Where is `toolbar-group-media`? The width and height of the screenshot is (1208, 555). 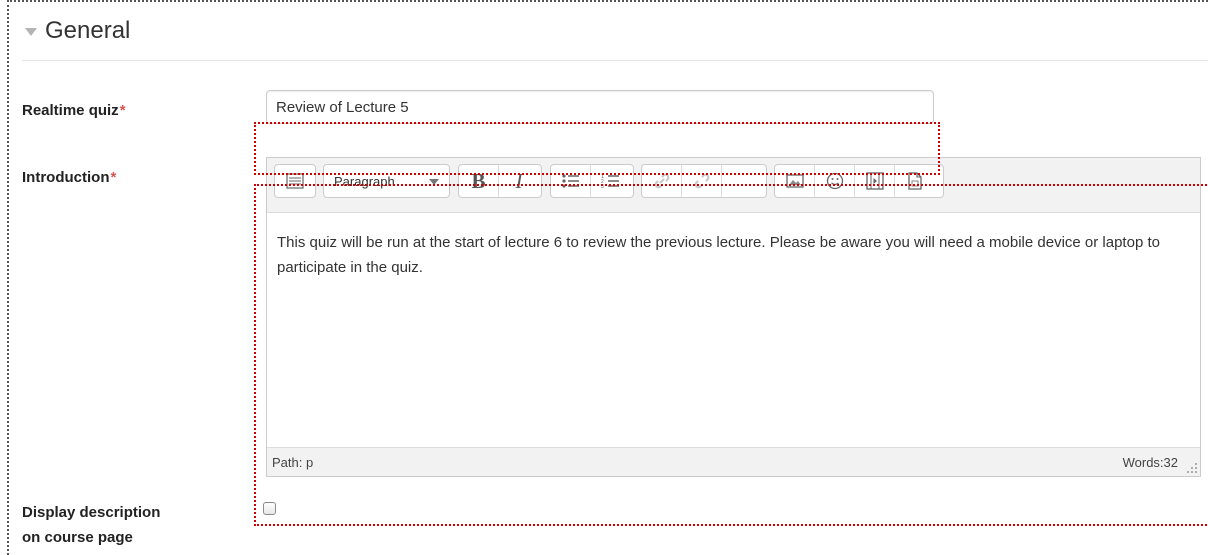 toolbar-group-media is located at coordinates (859, 181).